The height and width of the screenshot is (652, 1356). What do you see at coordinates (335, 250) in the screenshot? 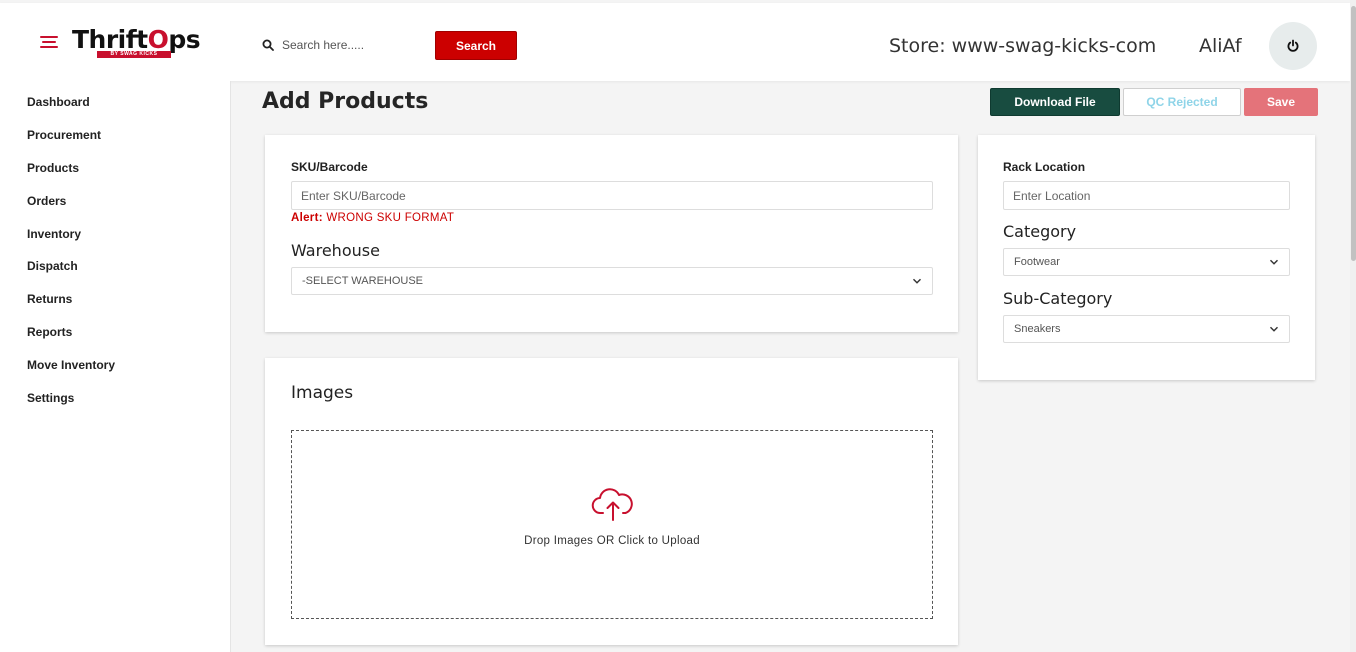
I see `warehouse-label: Warehouse` at bounding box center [335, 250].